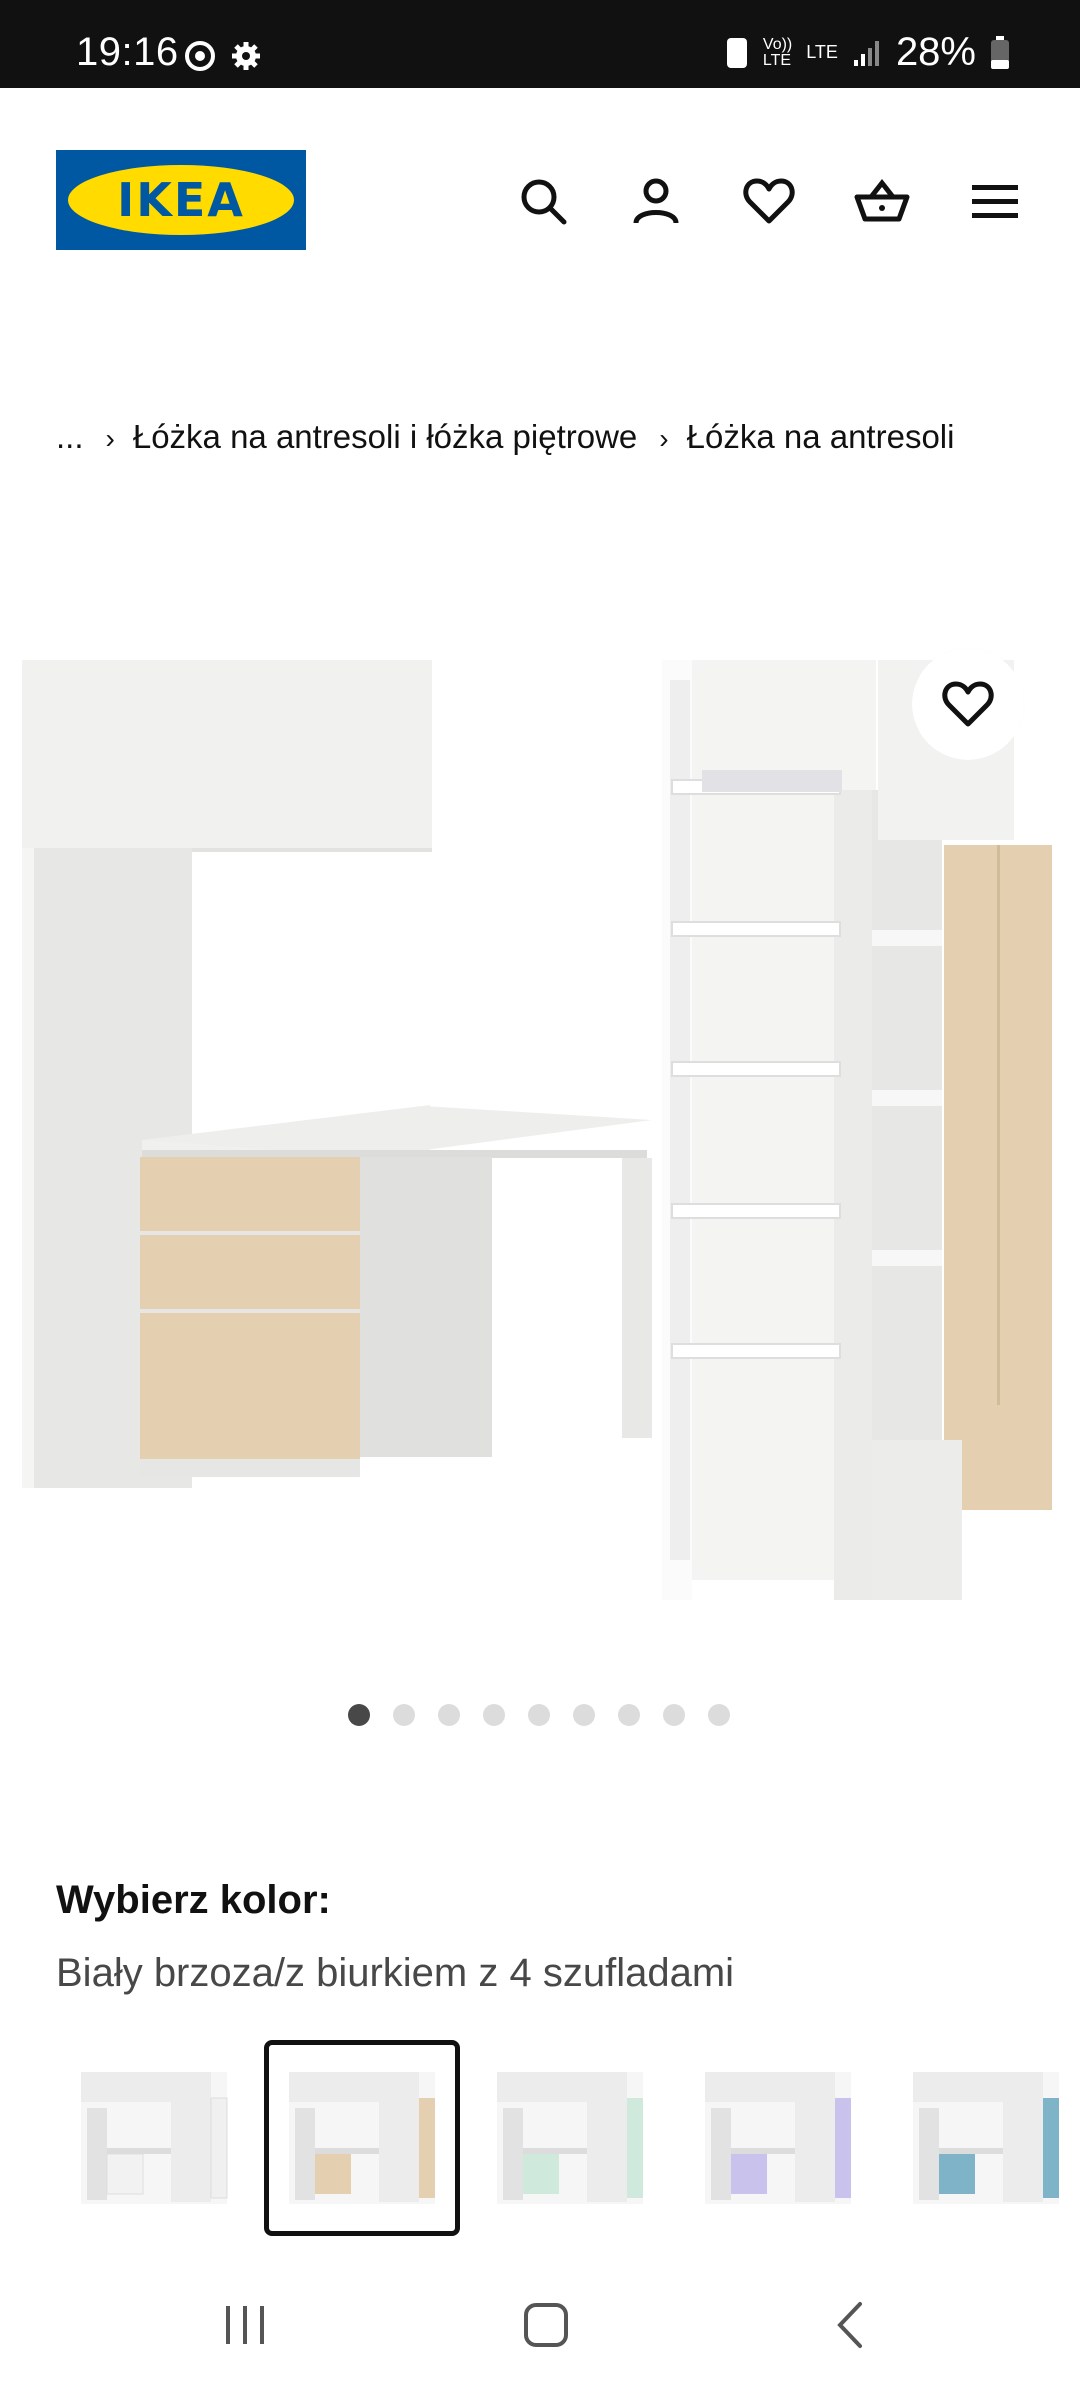 The height and width of the screenshot is (2400, 1080). Describe the element at coordinates (193, 1900) in the screenshot. I see `color-heading: Wybierz kolor:` at that location.